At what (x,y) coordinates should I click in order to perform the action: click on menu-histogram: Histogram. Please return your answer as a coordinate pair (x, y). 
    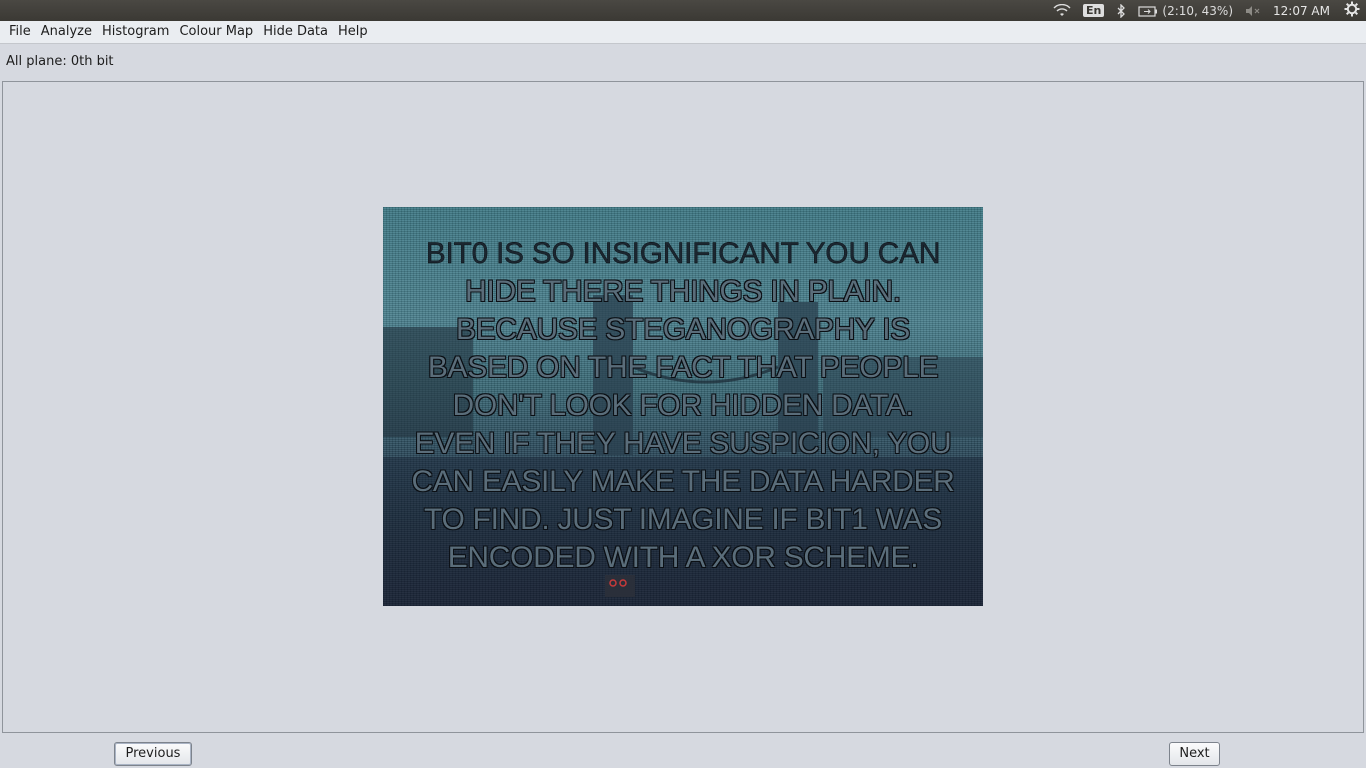
    Looking at the image, I should click on (135, 32).